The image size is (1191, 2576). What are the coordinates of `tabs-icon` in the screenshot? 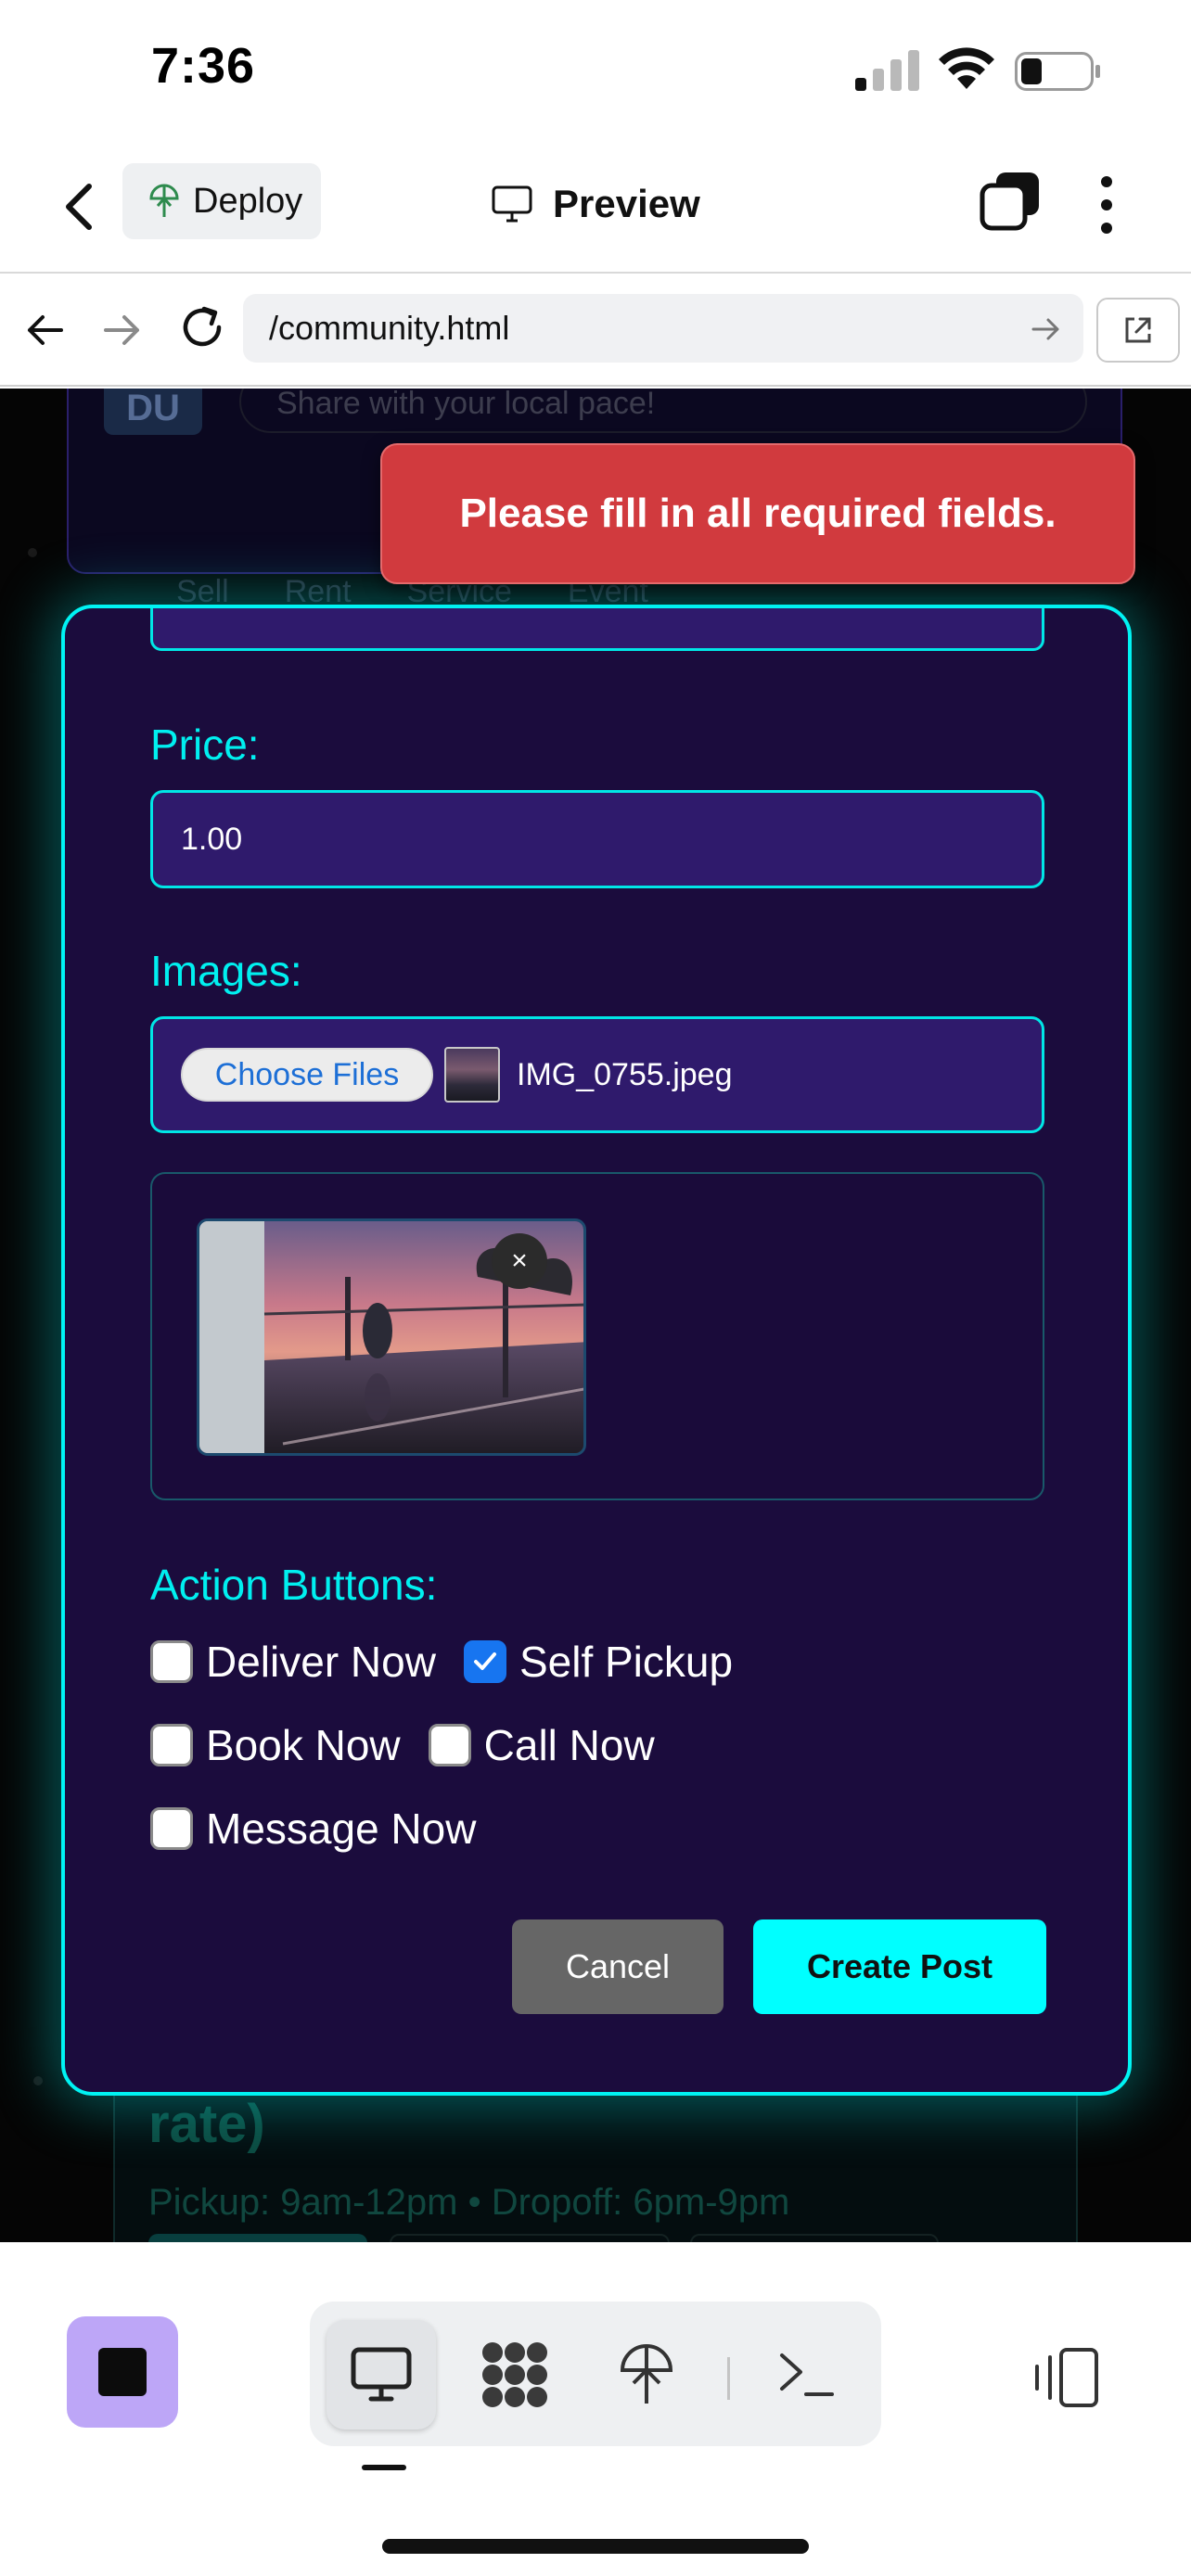 It's located at (1010, 201).